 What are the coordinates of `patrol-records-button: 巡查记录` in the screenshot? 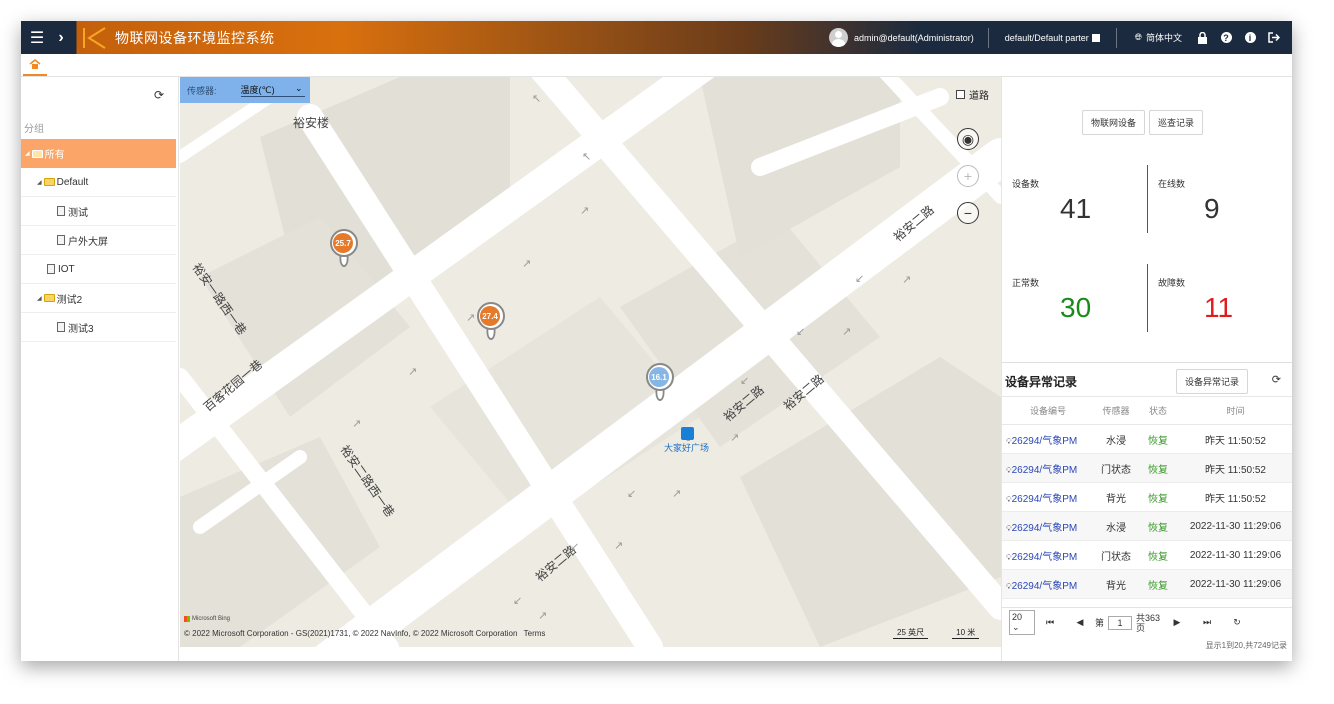 It's located at (1176, 122).